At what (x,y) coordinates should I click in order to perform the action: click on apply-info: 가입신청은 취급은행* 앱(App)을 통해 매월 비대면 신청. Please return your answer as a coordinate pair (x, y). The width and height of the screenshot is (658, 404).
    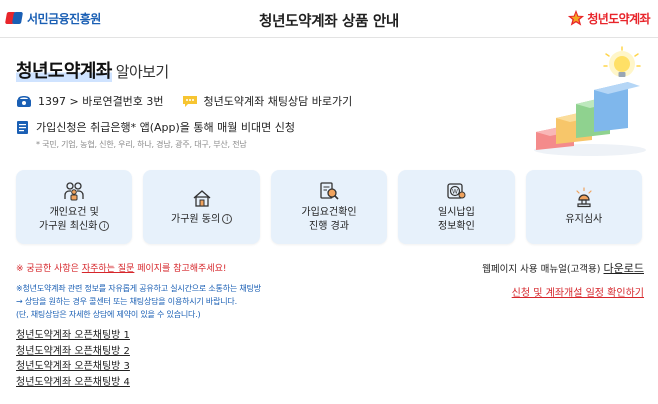
    Looking at the image, I should click on (165, 127).